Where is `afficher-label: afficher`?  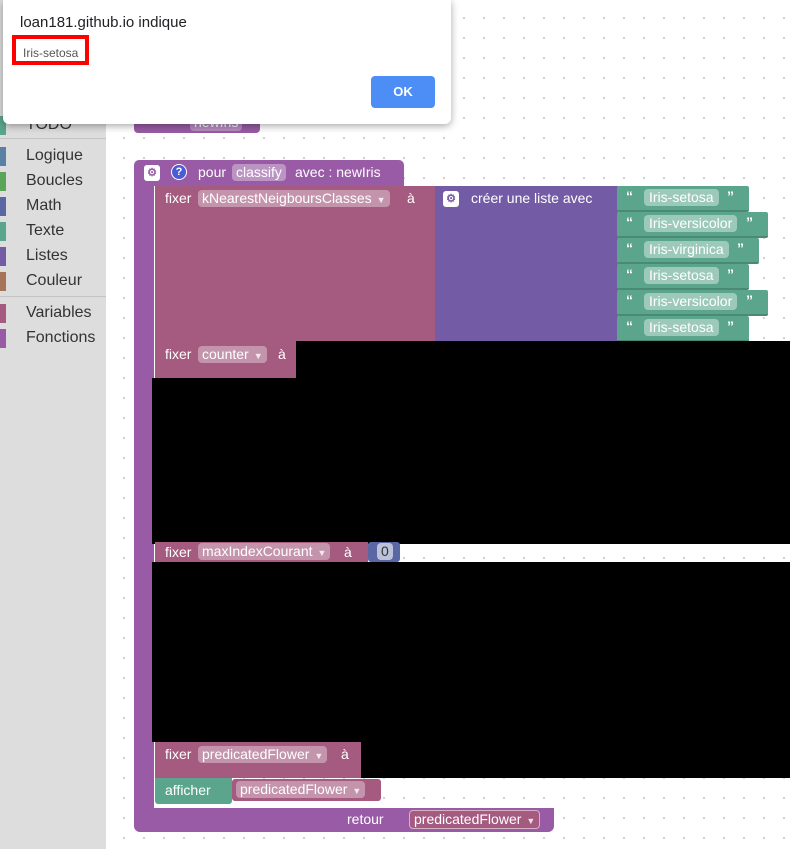 afficher-label: afficher is located at coordinates (188, 790).